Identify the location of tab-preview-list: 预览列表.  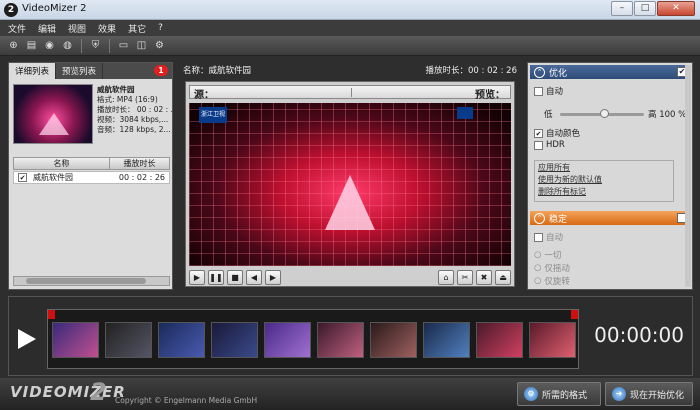
(80, 71).